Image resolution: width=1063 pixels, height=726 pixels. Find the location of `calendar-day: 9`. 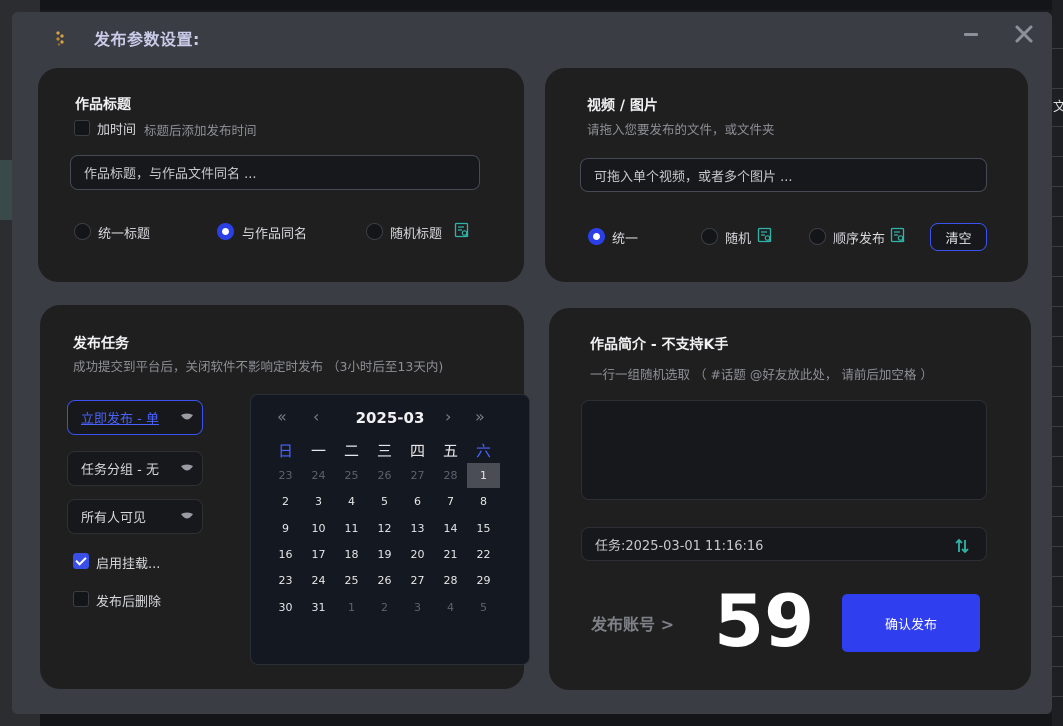

calendar-day: 9 is located at coordinates (285, 528).